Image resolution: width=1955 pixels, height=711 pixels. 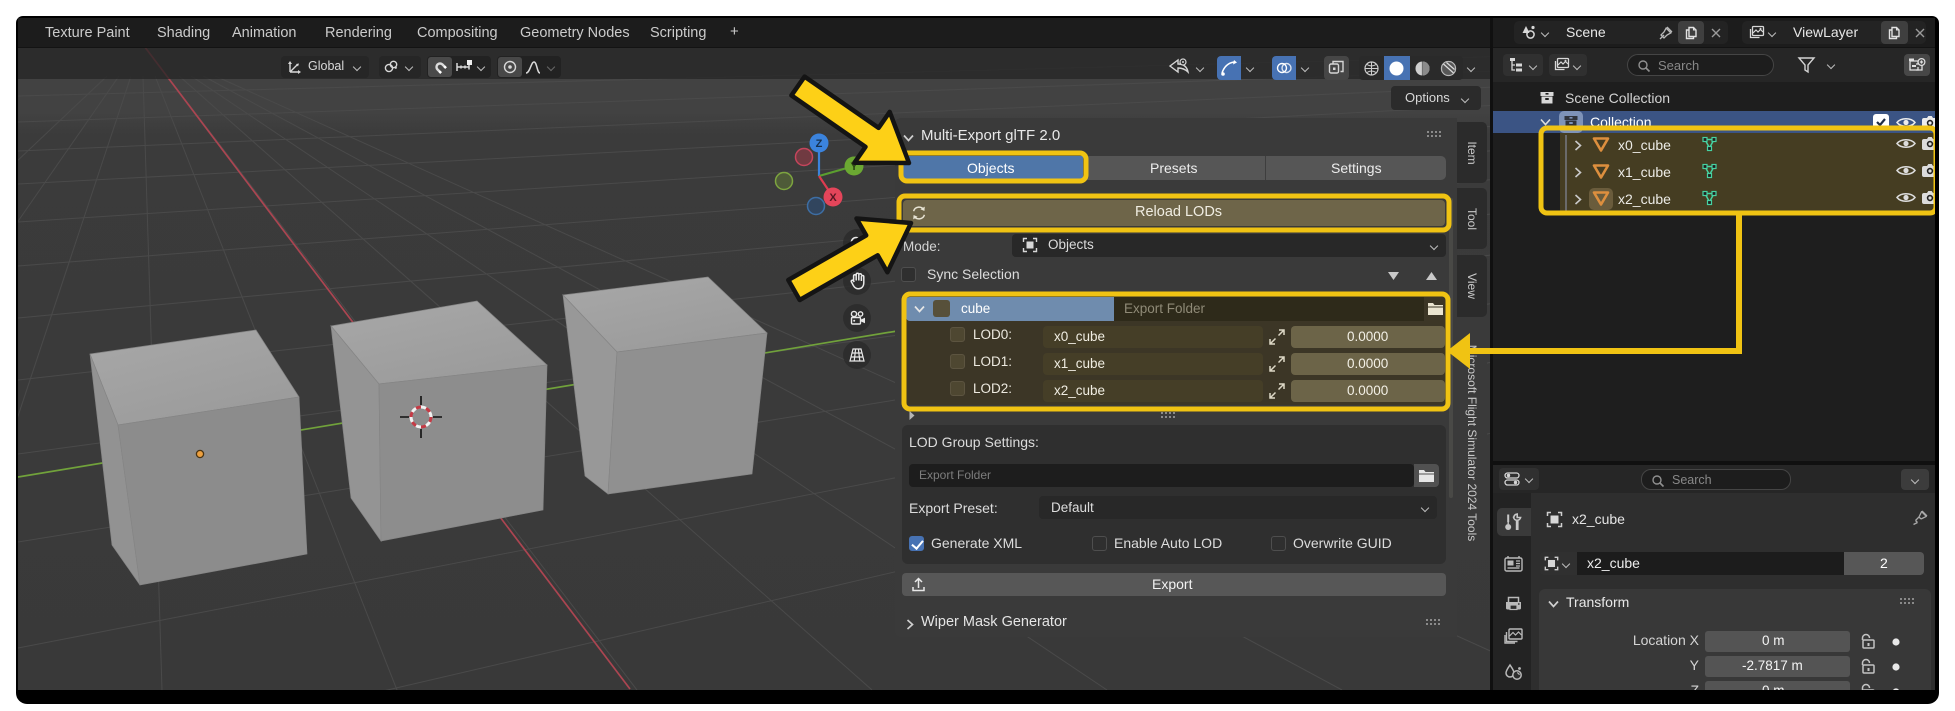 I want to click on svg-text: X, so click(x=833, y=198).